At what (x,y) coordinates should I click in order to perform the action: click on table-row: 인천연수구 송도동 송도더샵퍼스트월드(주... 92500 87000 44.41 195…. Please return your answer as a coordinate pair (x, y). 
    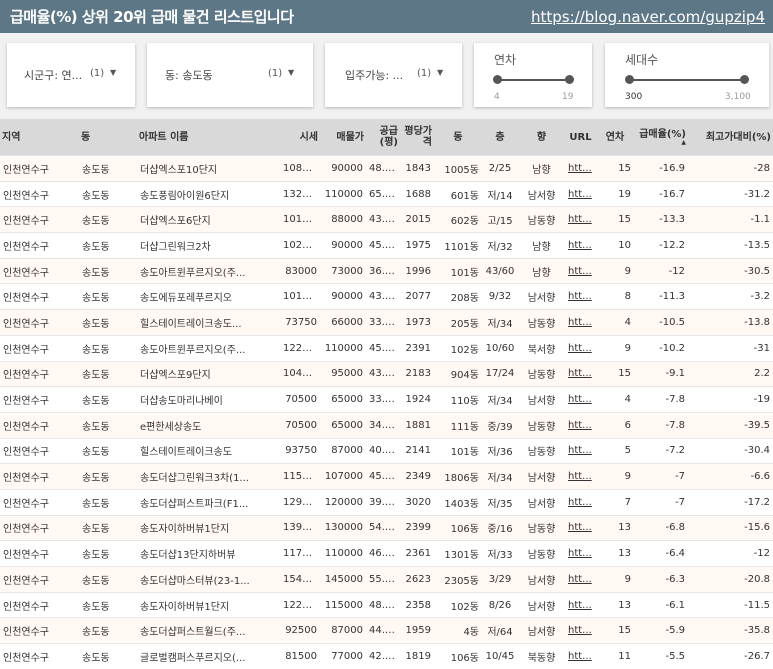
    Looking at the image, I should click on (386, 630).